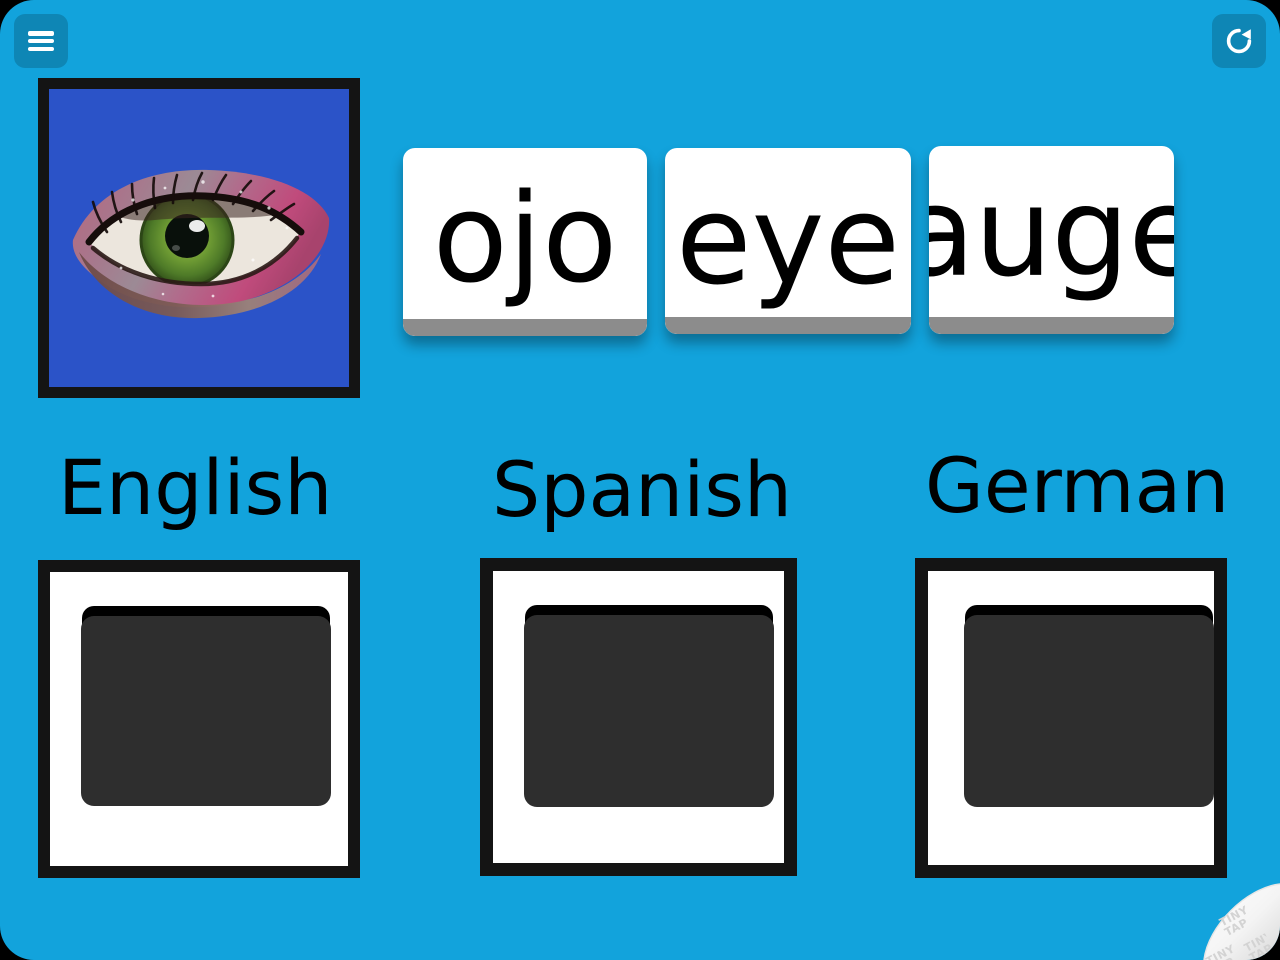 Image resolution: width=1280 pixels, height=960 pixels. What do you see at coordinates (195, 487) in the screenshot?
I see `language-label-english: English` at bounding box center [195, 487].